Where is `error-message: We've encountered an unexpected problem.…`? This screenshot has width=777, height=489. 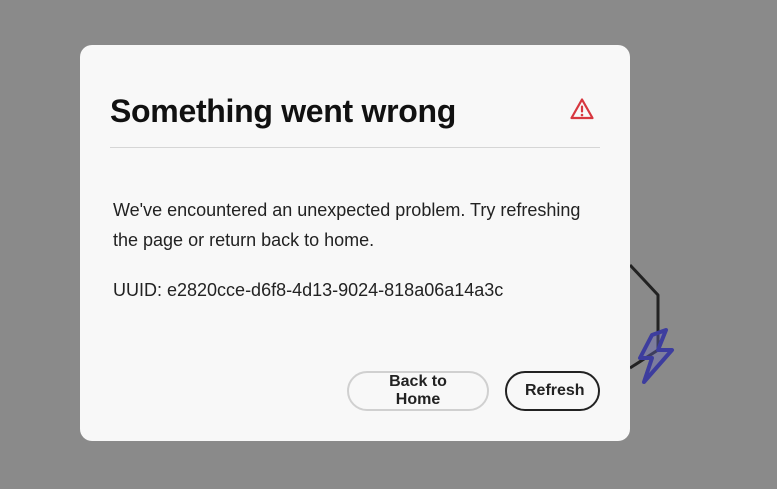
error-message: We've encountered an unexpected problem.… is located at coordinates (347, 225).